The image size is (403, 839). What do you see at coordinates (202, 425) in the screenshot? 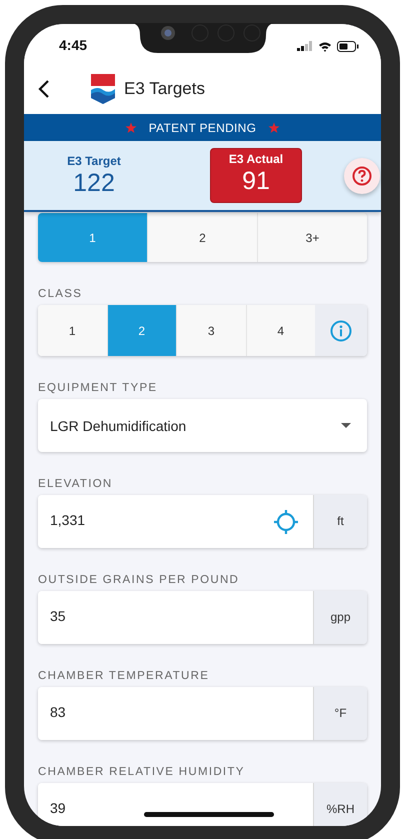
I see `equipment-dropdown: LGR Dehumidification` at bounding box center [202, 425].